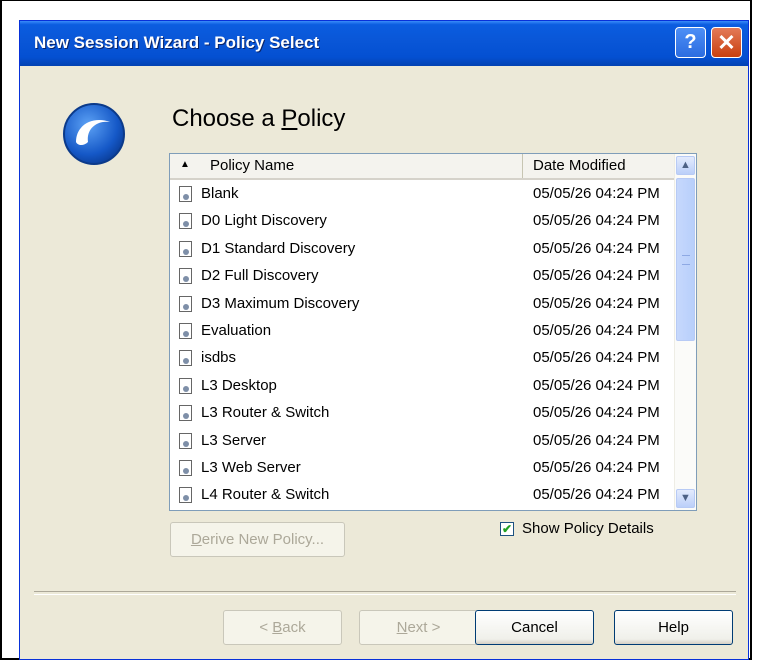  I want to click on cancel-button: Cancel, so click(534, 627).